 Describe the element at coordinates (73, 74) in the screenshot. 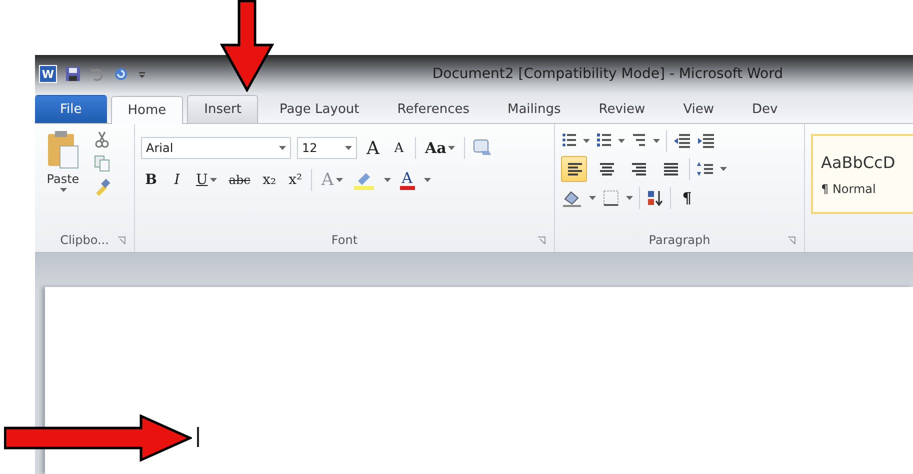

I see `save-icon` at that location.